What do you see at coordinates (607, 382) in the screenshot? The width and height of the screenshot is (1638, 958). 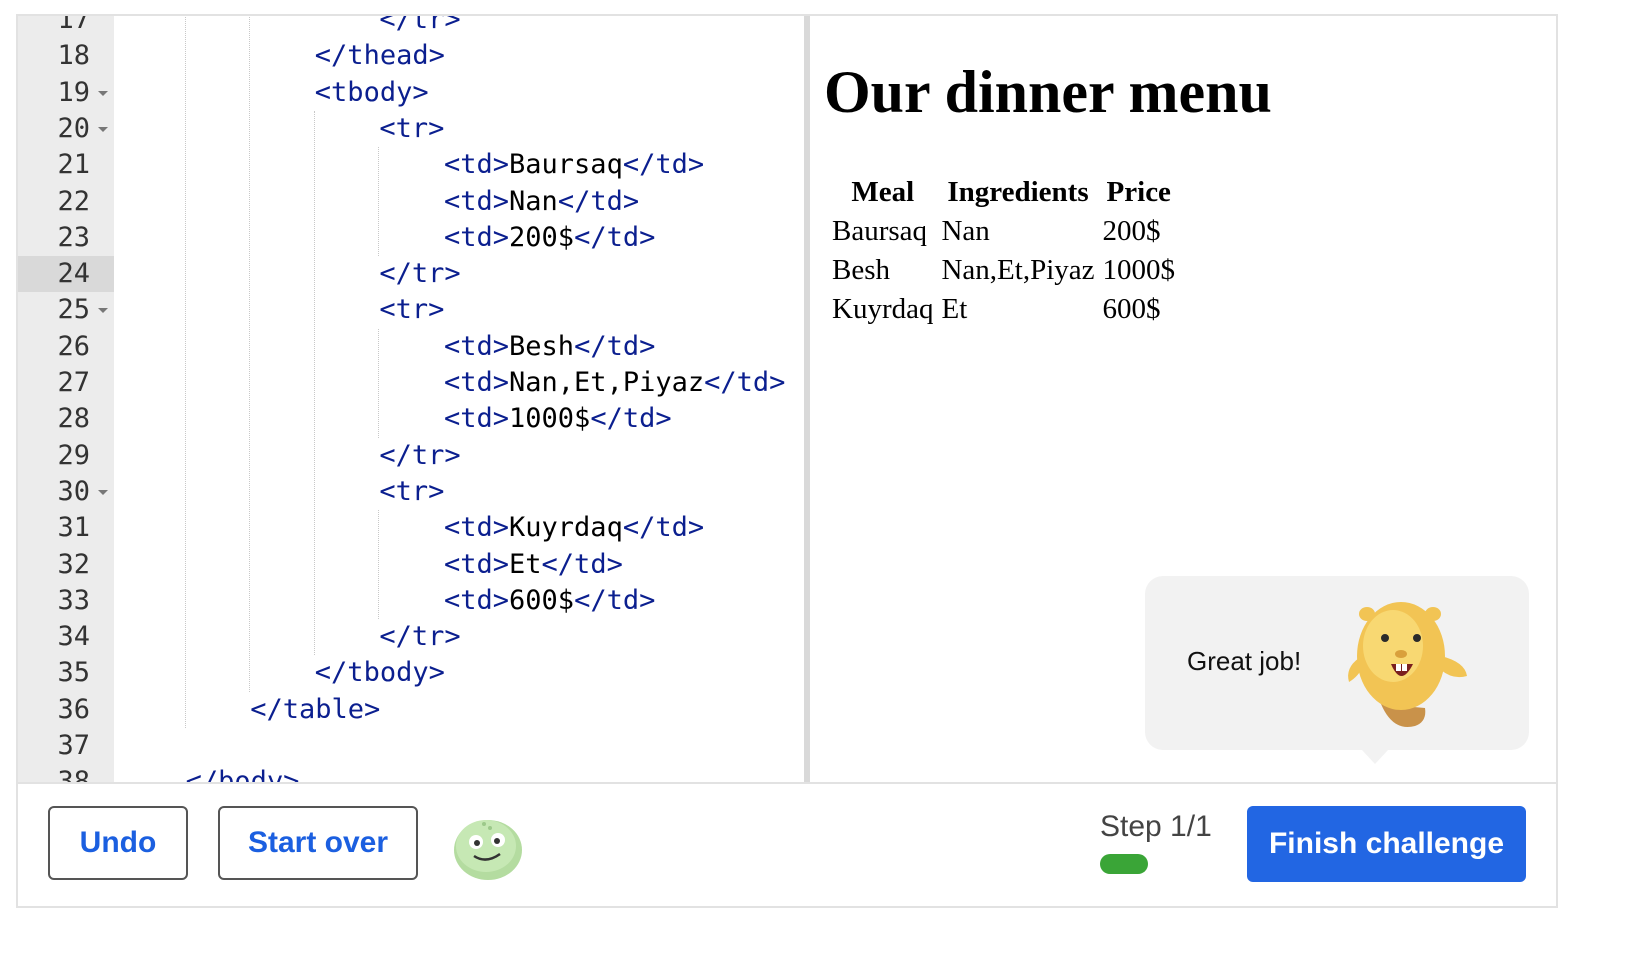 I see `text-token: Nan,Et,Piyaz` at bounding box center [607, 382].